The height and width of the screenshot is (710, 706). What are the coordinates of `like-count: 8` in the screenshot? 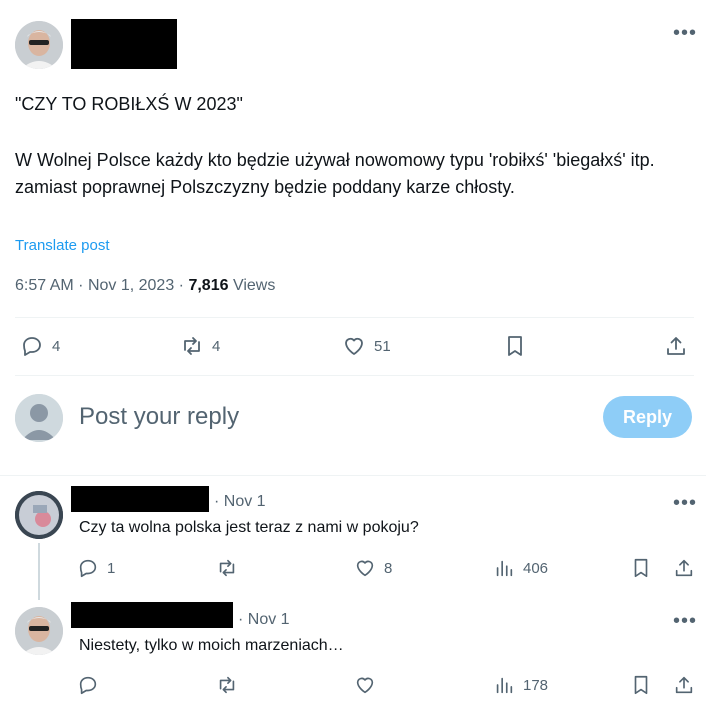 It's located at (388, 568).